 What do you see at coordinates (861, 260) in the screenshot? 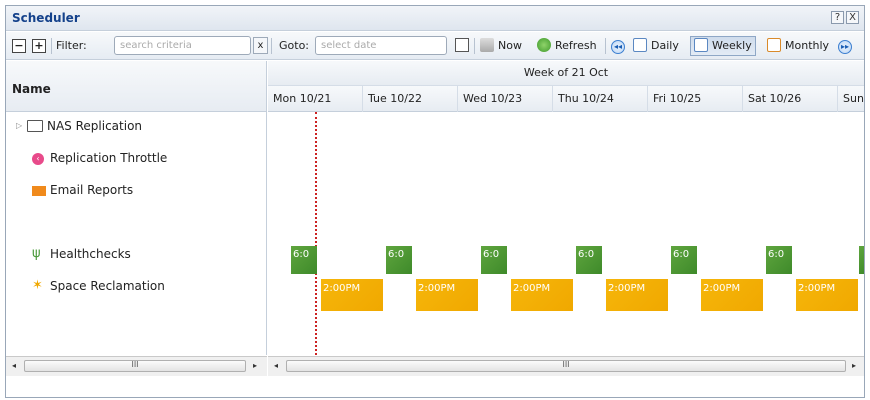
I see `healthcheck-event` at bounding box center [861, 260].